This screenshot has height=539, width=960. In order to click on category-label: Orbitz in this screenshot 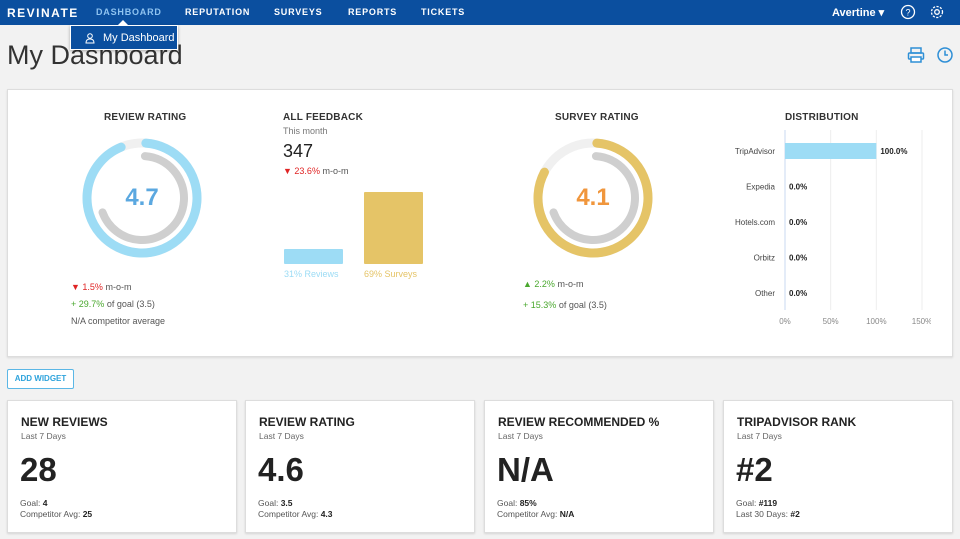, I will do `click(764, 258)`.